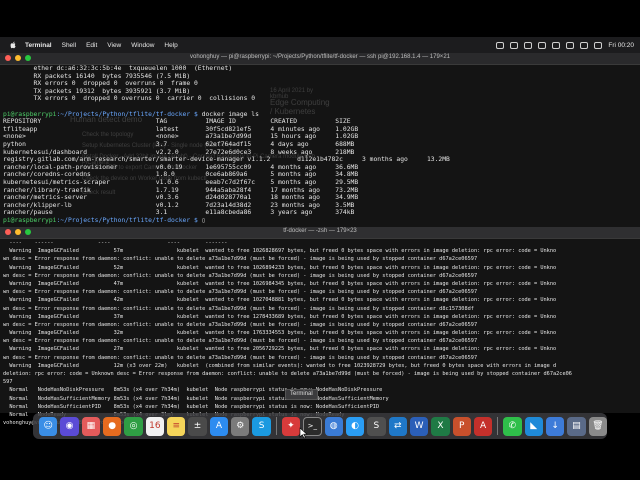 Image resolution: width=640 pixels, height=480 pixels. Describe the element at coordinates (48, 426) in the screenshot. I see `finder-icon: ☺` at that location.